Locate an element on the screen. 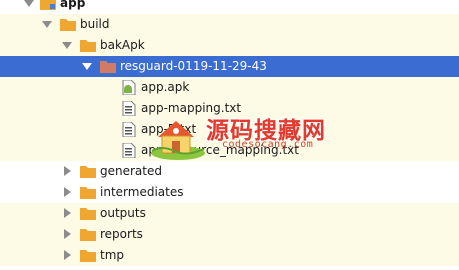 This screenshot has width=459, height=270. tree-item-label: build is located at coordinates (95, 24).